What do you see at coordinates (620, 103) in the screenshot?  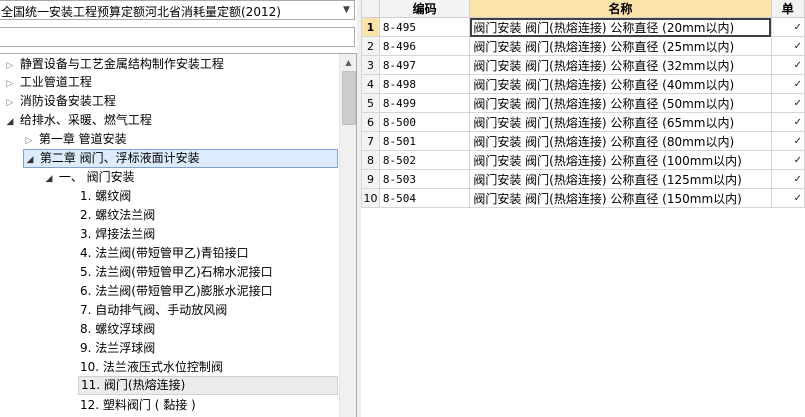 I see `cell-name: 阀门安装 阀门(热熔连接) 公称直径 (50mm以内)` at bounding box center [620, 103].